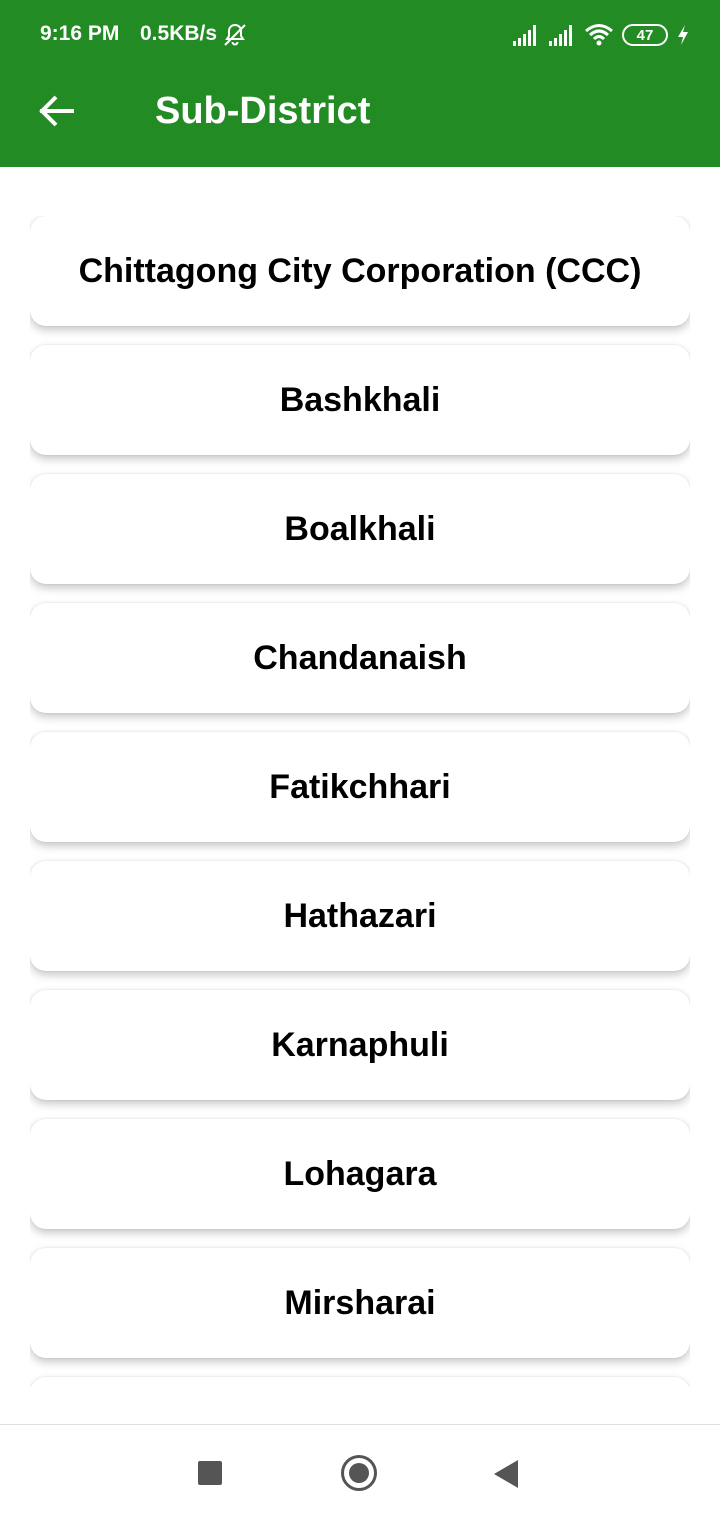  I want to click on status-bar: 9:16 PM 0.5KB/s 47, so click(360, 35).